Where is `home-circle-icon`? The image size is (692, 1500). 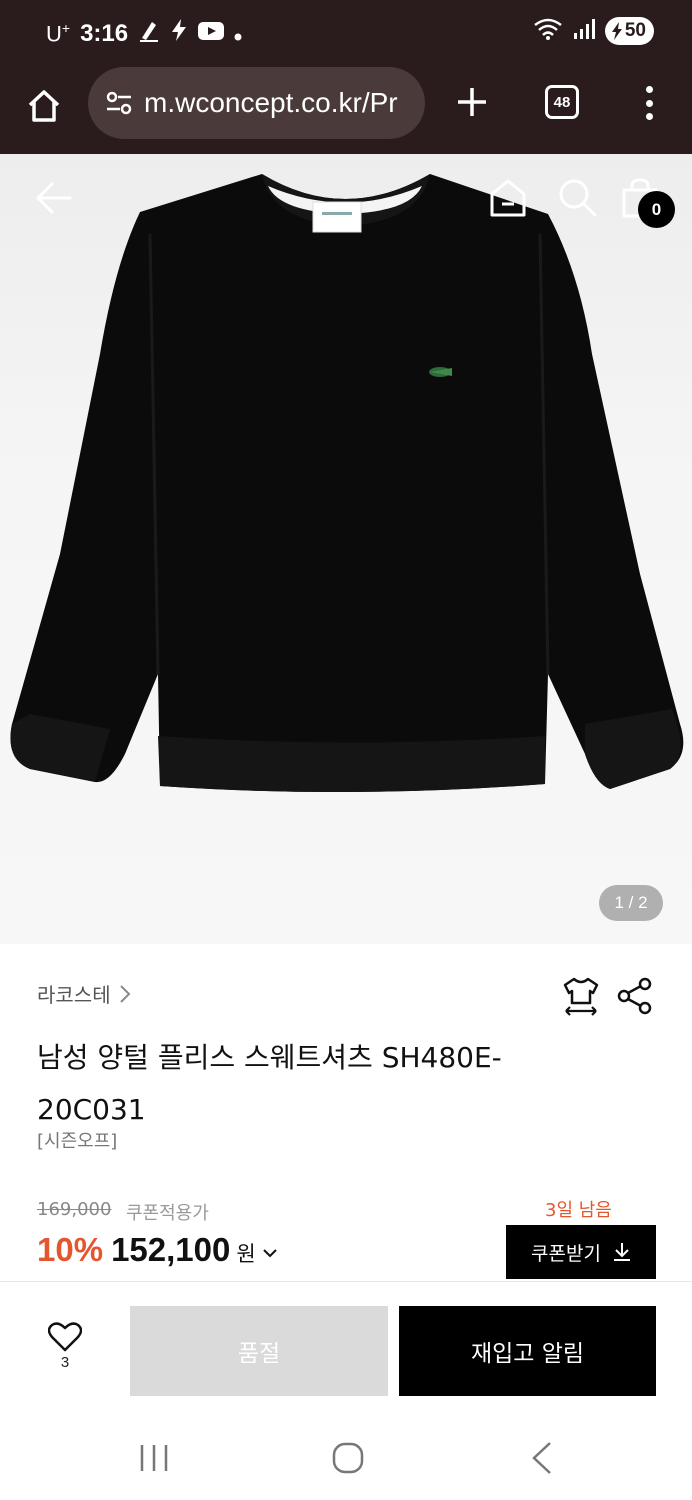
home-circle-icon is located at coordinates (348, 1458).